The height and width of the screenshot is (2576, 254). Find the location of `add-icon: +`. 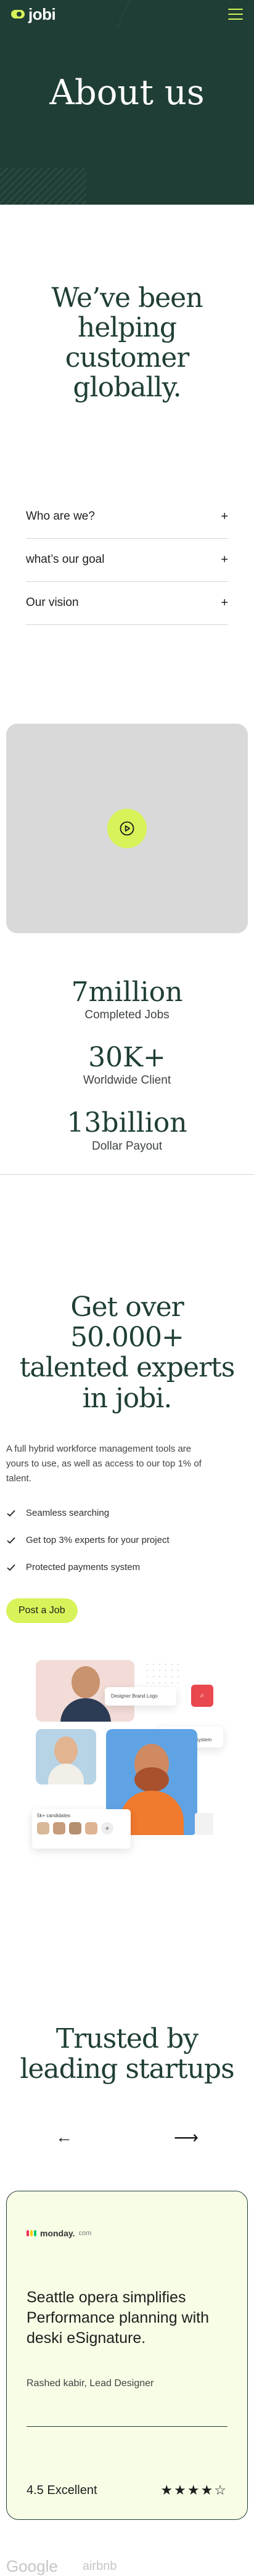

add-icon: + is located at coordinates (107, 1828).